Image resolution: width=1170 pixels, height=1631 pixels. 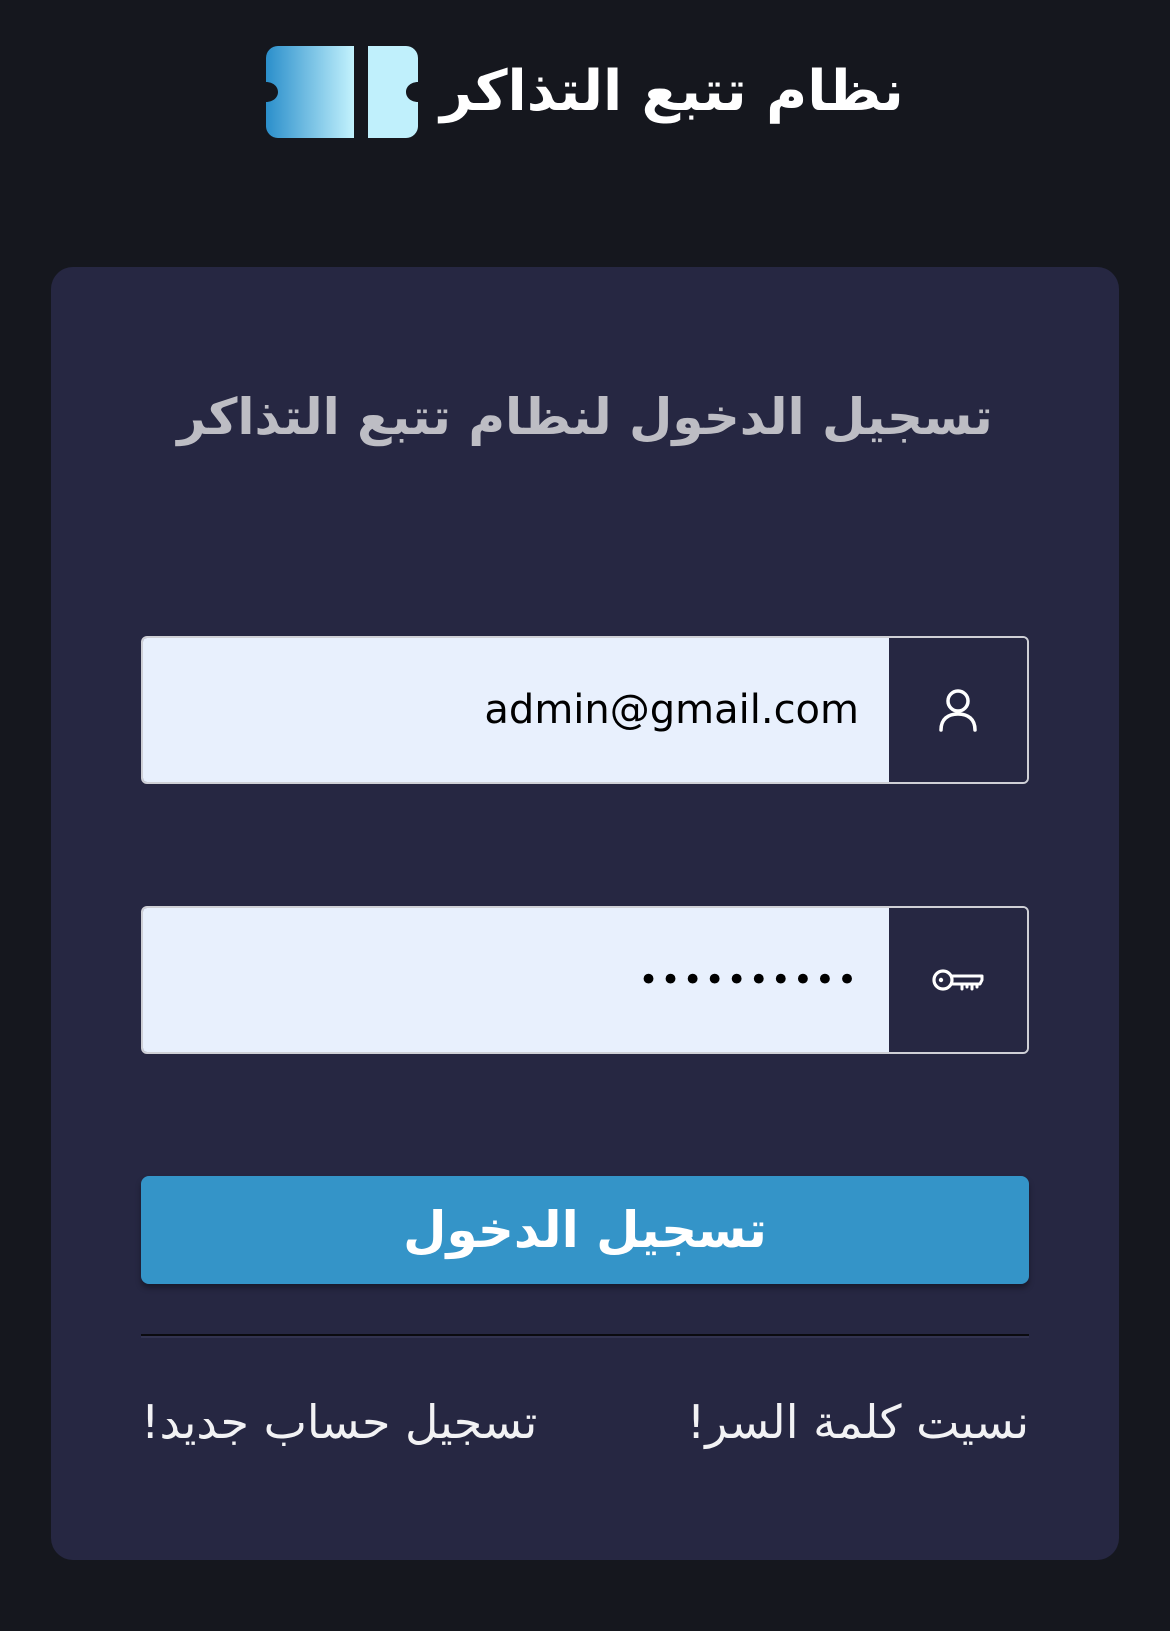 I want to click on ticket-icon, so click(x=342, y=92).